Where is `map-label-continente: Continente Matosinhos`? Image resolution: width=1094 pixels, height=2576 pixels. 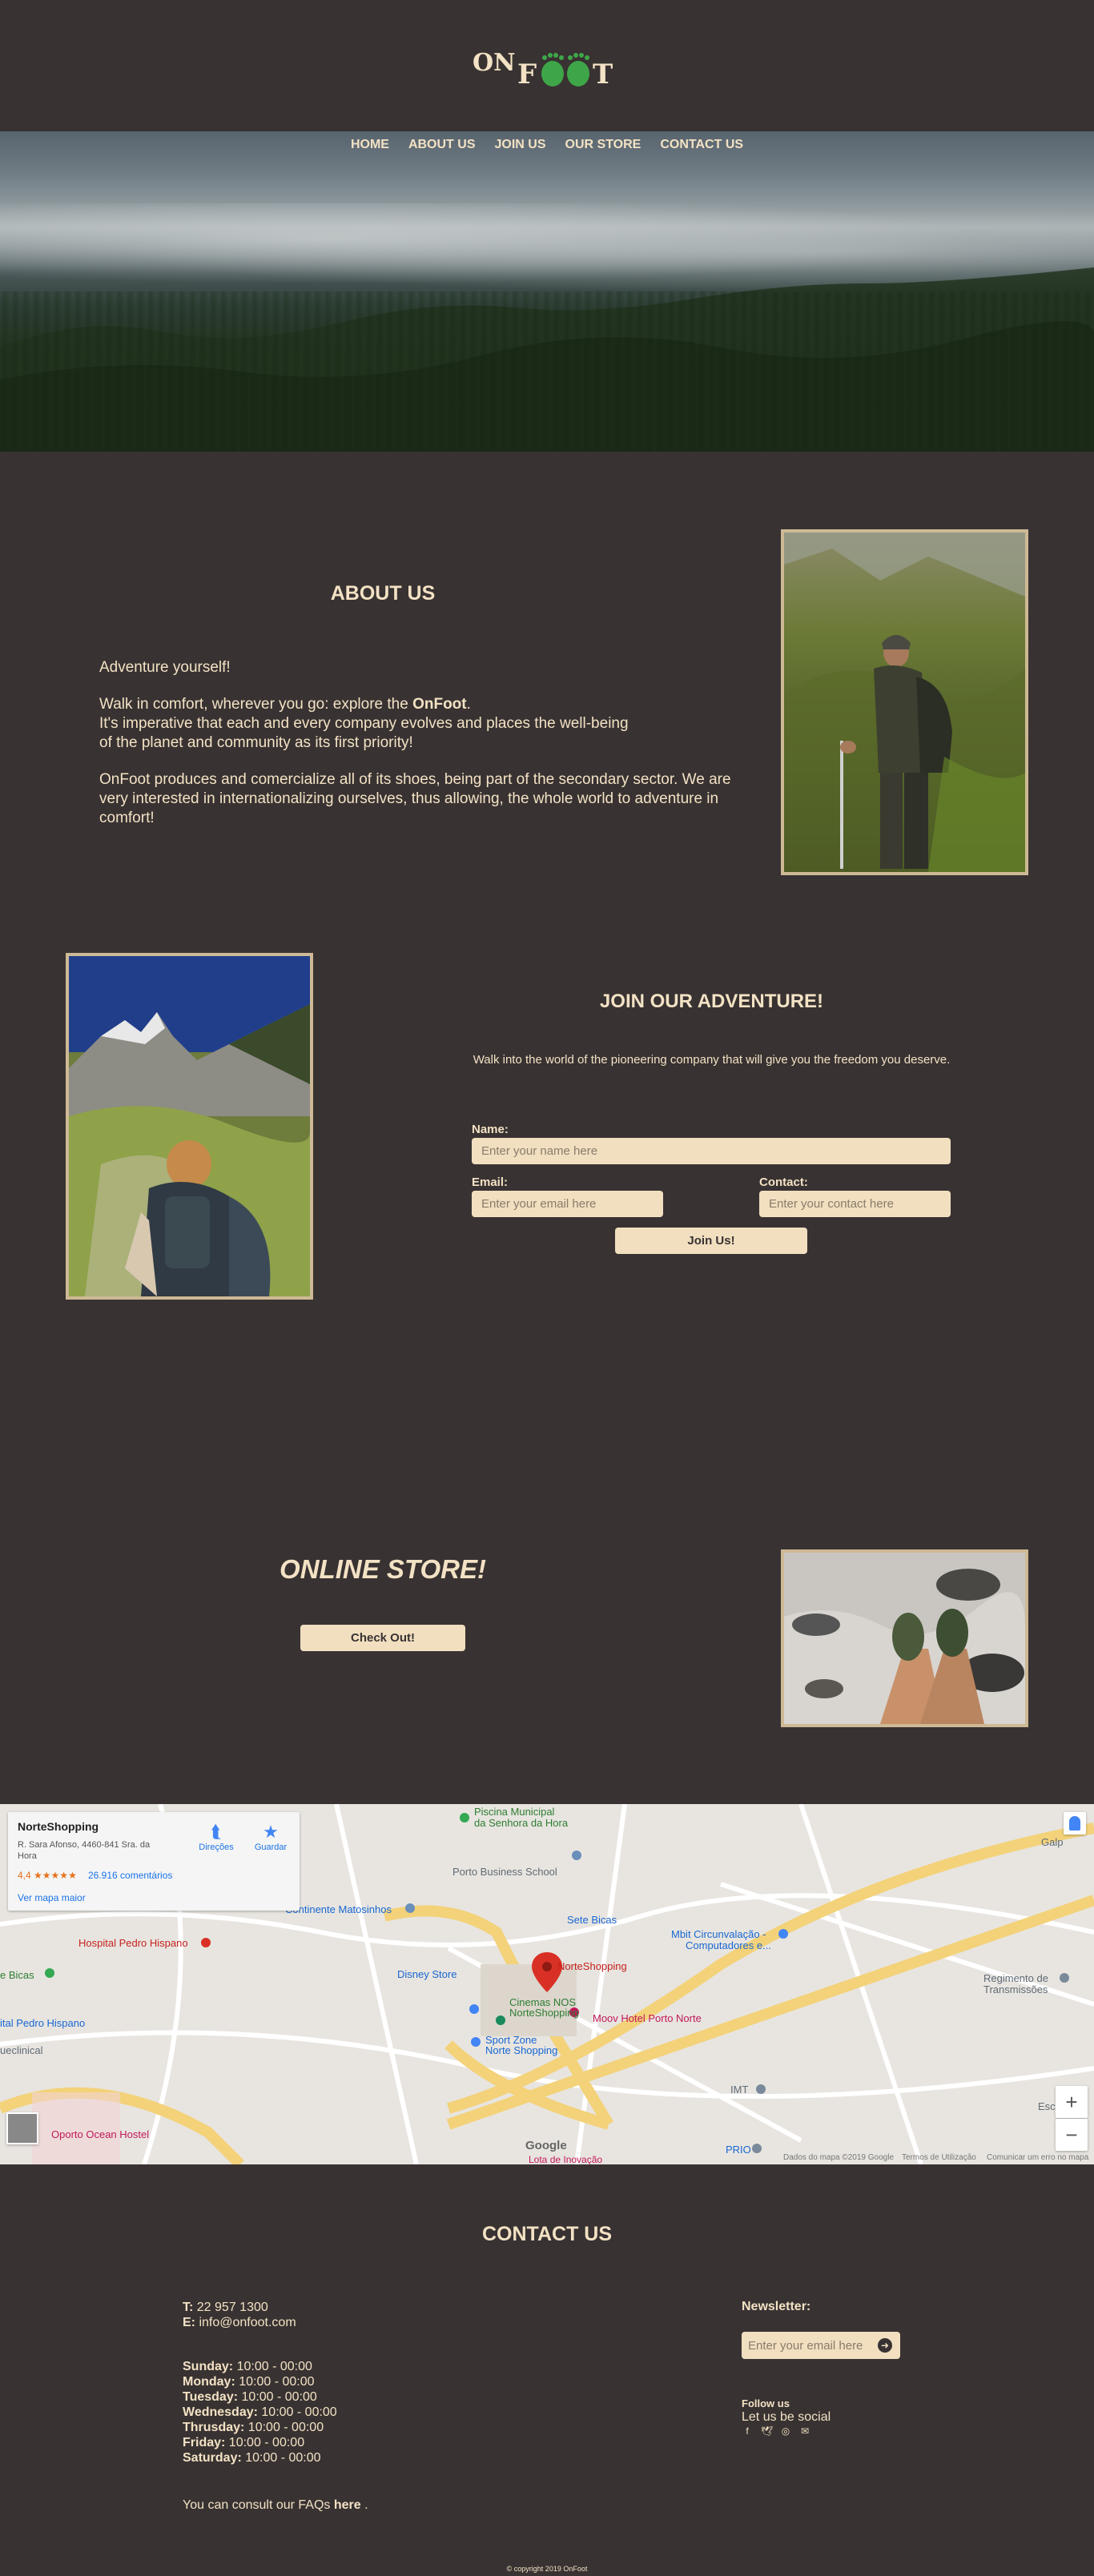 map-label-continente: Continente Matosinhos is located at coordinates (338, 1909).